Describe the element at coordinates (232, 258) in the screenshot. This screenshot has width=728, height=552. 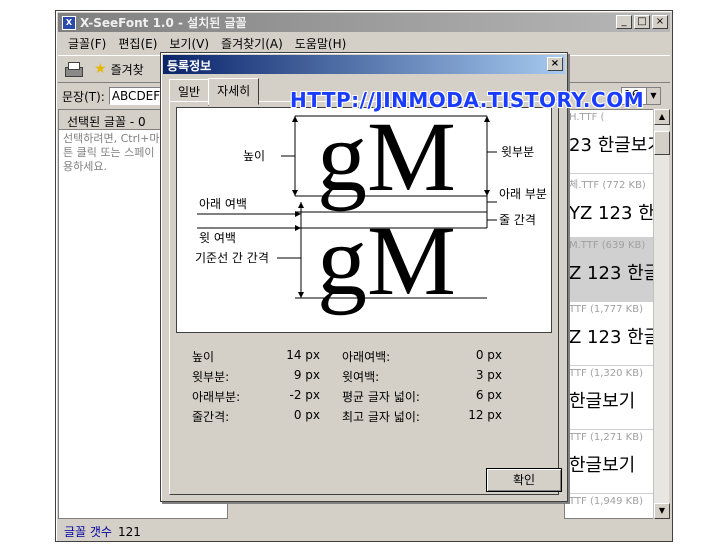
I see `label-baseline-gap: 기준선 간 간격` at that location.